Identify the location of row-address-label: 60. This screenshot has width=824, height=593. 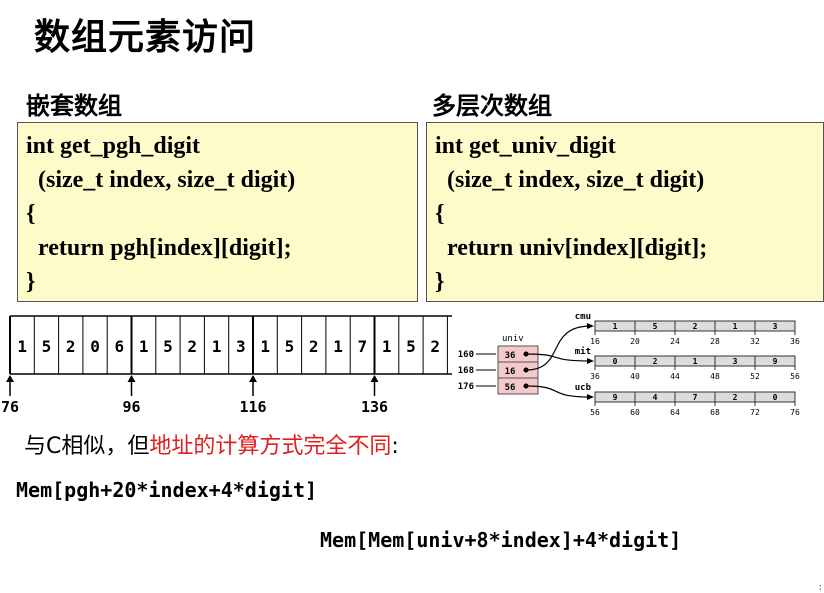
(635, 412).